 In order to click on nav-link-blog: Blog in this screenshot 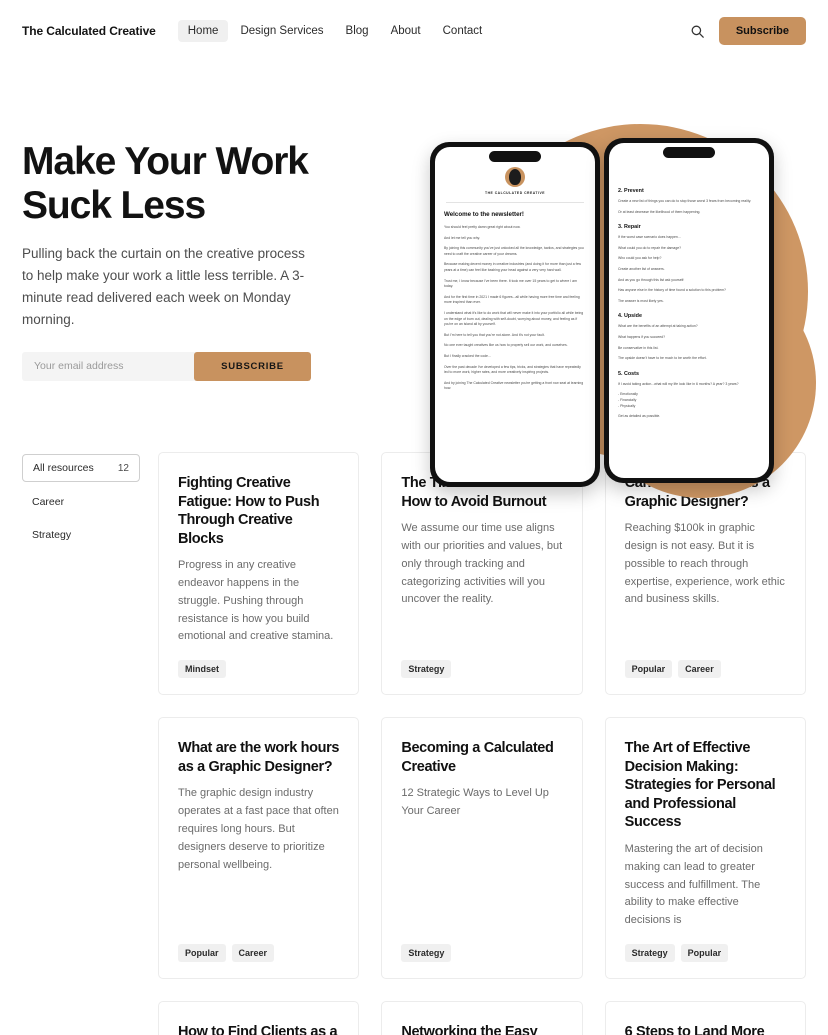, I will do `click(357, 31)`.